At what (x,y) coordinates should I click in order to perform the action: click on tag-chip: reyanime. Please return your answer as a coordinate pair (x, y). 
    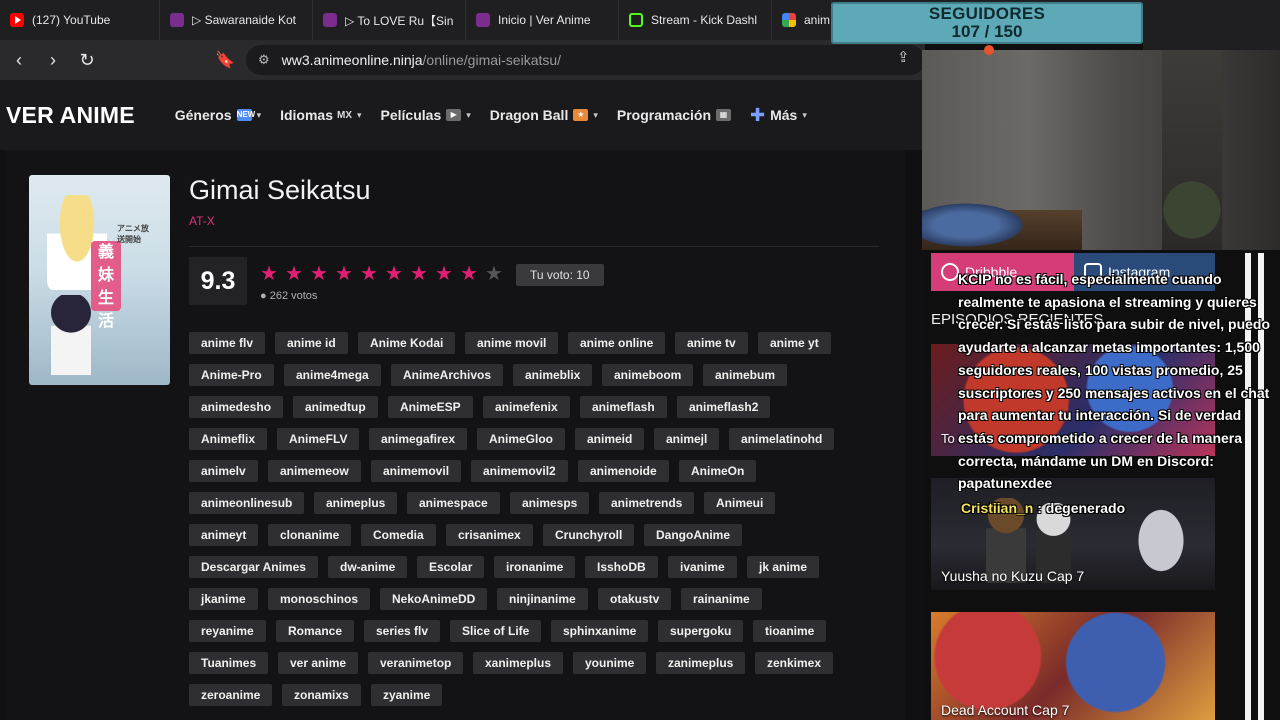
    Looking at the image, I should click on (227, 631).